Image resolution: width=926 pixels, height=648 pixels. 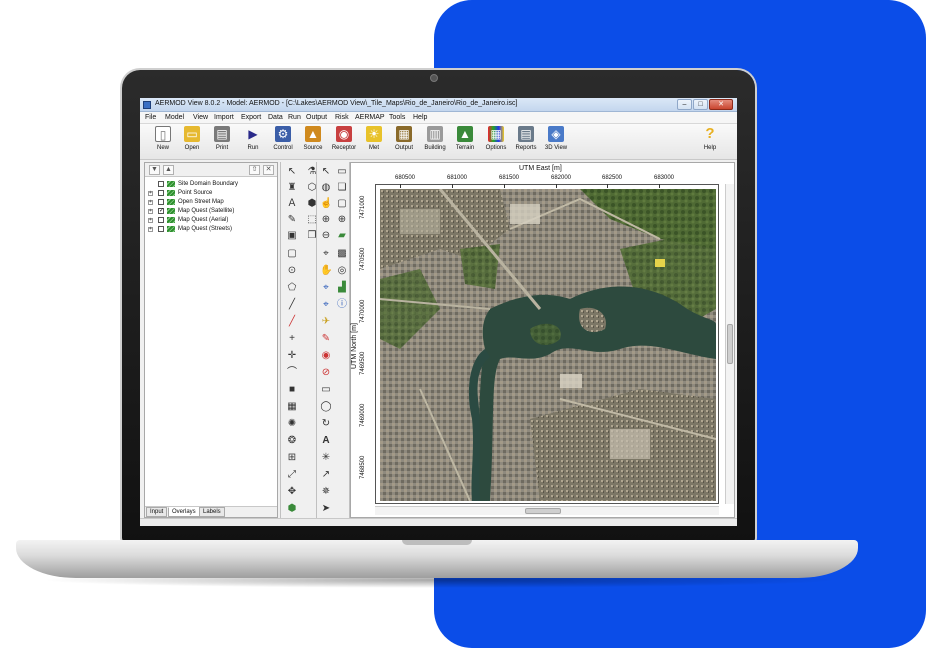 I want to click on polar-grid-icon: ✺, so click(x=292, y=424).